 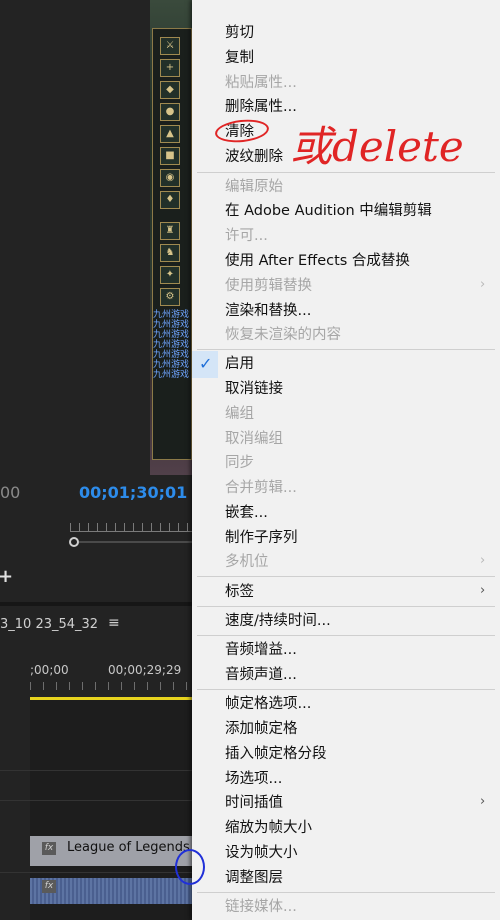 I want to click on game-icon: ✦, so click(x=170, y=275).